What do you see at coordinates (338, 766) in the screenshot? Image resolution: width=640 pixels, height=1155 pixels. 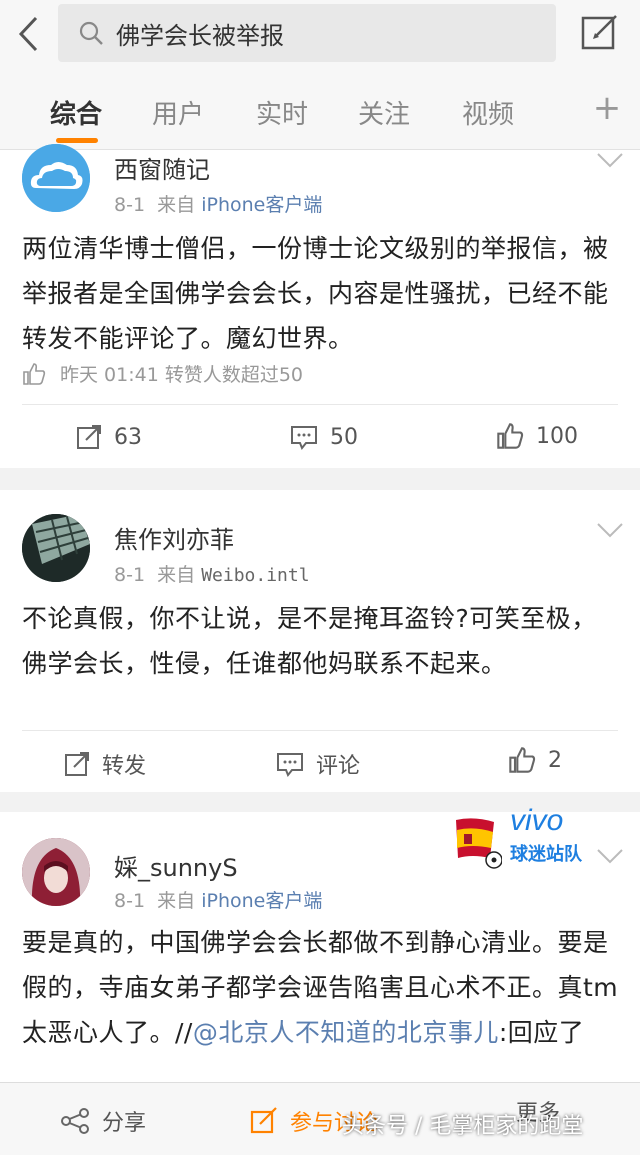 I see `comment-label: 评论` at bounding box center [338, 766].